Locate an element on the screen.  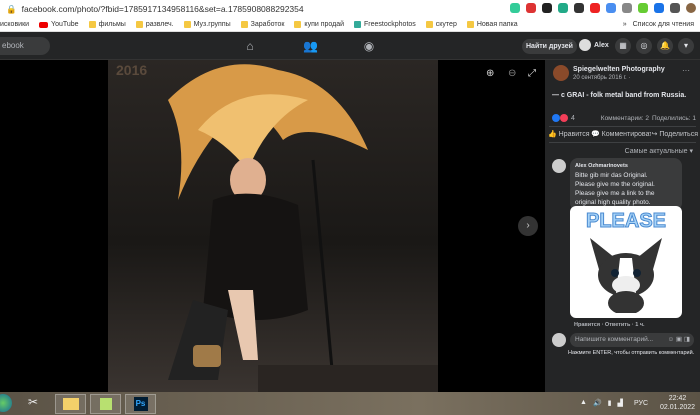
sticker-text: PLEASE is located at coordinates (626, 221).